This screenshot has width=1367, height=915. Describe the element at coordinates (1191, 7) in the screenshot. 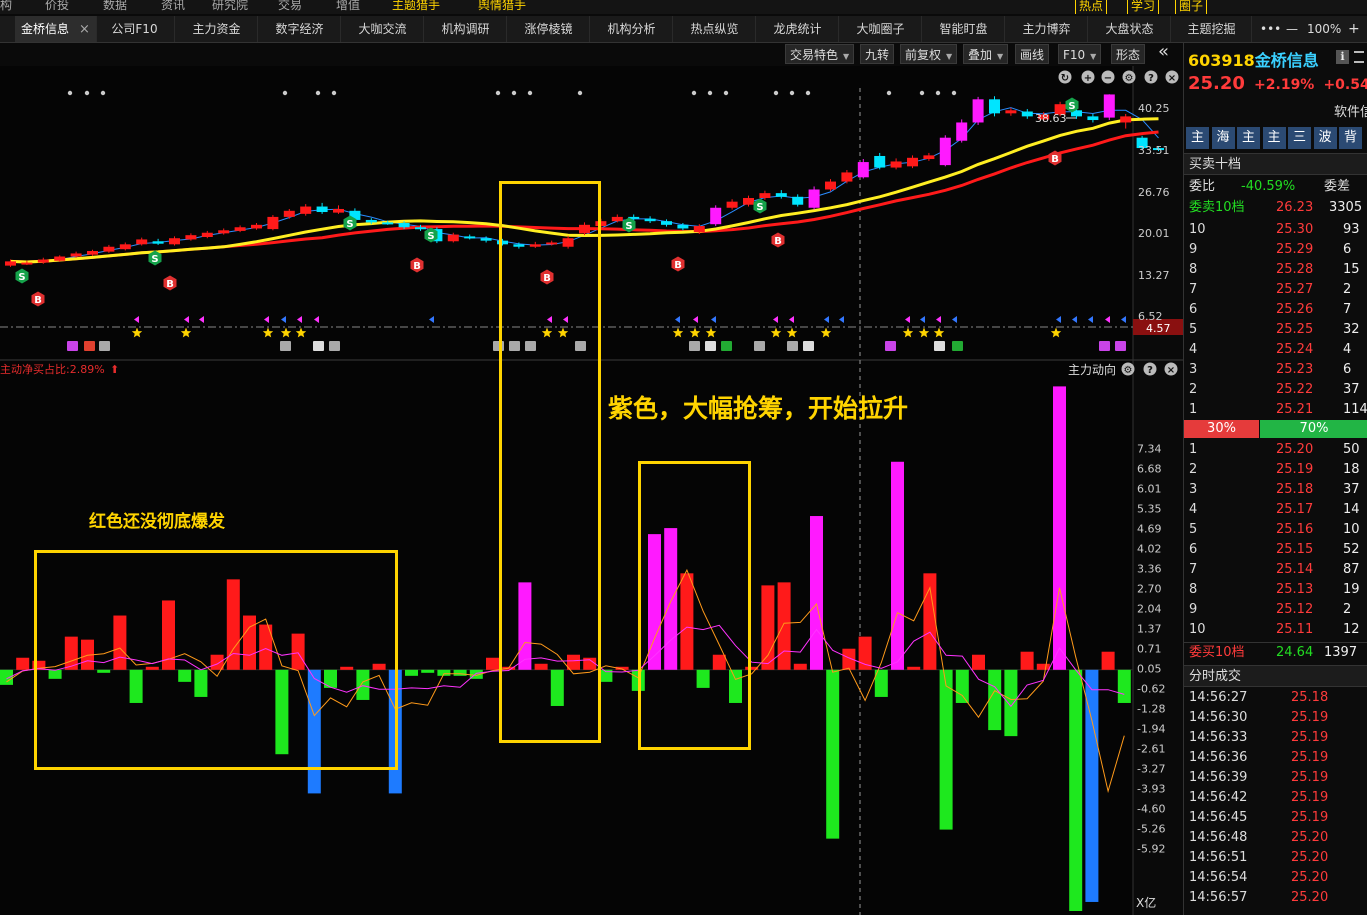

I see `top-menu-item: 圈子` at that location.